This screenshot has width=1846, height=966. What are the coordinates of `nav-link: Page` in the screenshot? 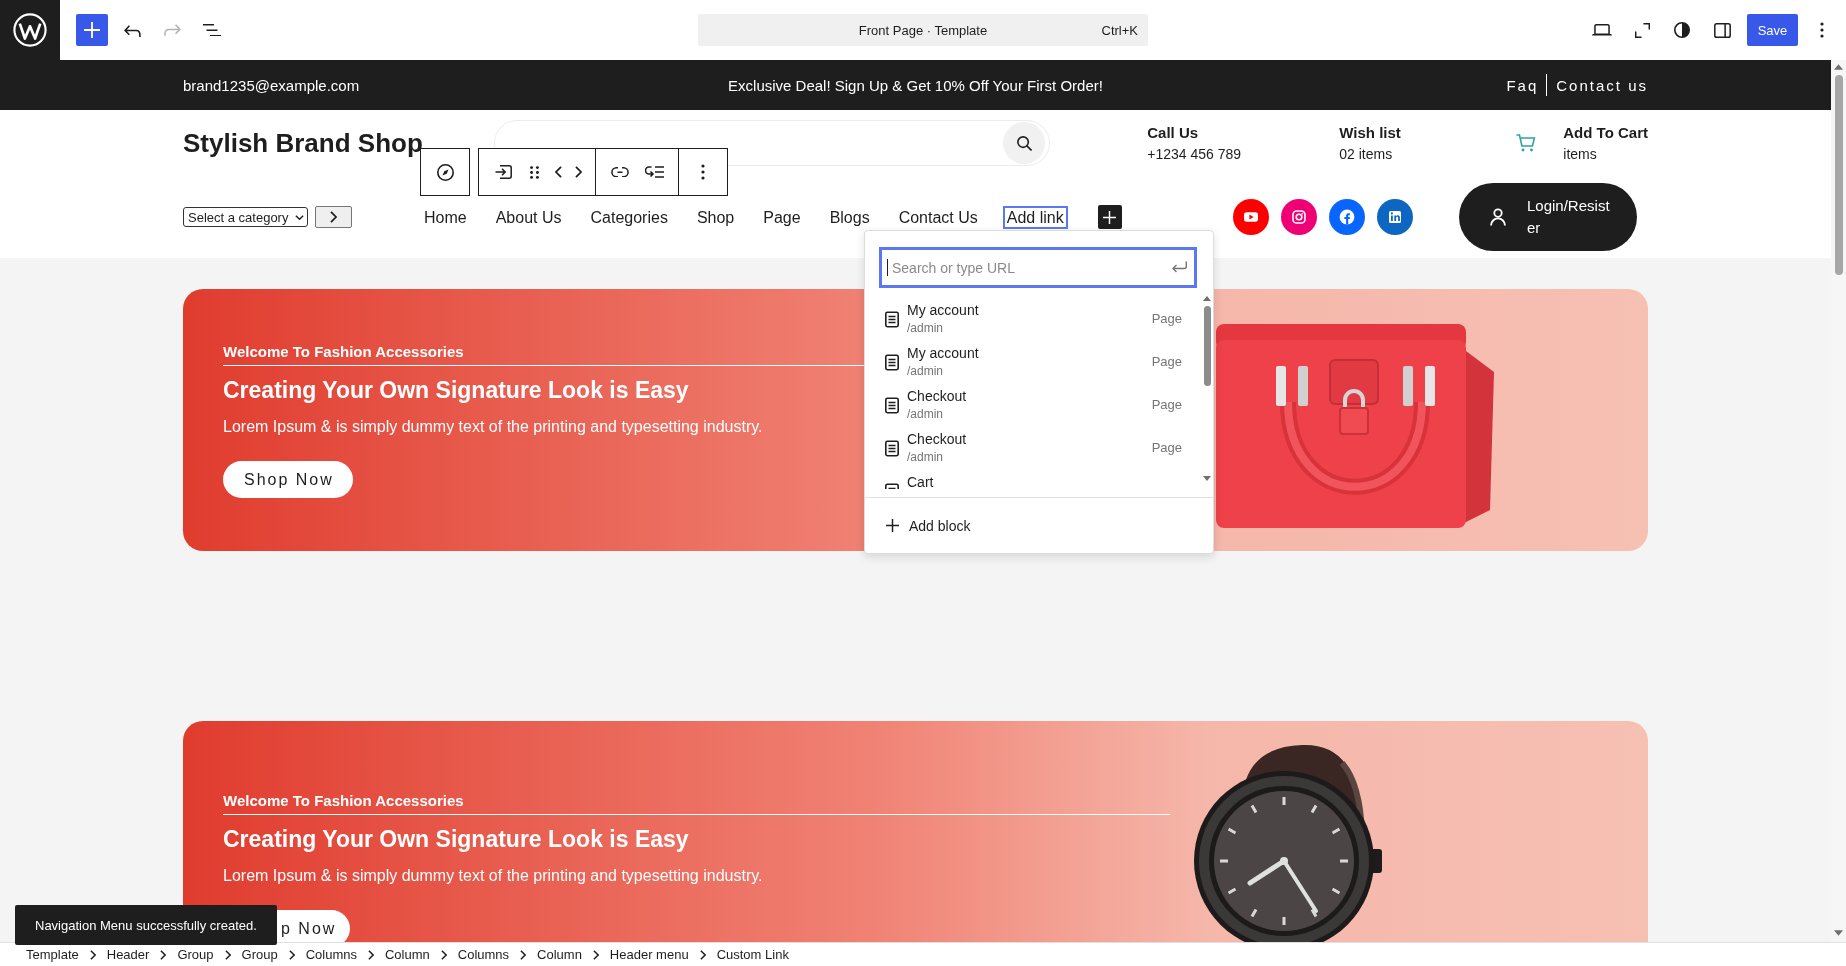 It's located at (782, 217).